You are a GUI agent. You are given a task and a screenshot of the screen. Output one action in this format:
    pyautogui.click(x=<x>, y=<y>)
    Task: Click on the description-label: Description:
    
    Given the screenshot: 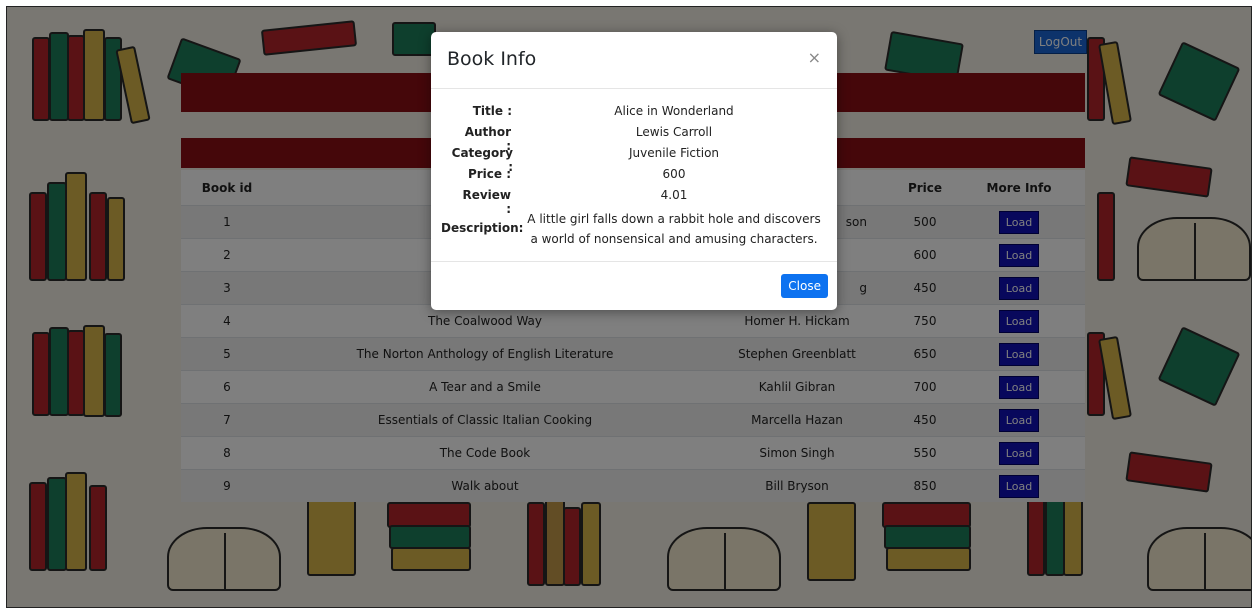 What is the action you would take?
    pyautogui.click(x=482, y=228)
    